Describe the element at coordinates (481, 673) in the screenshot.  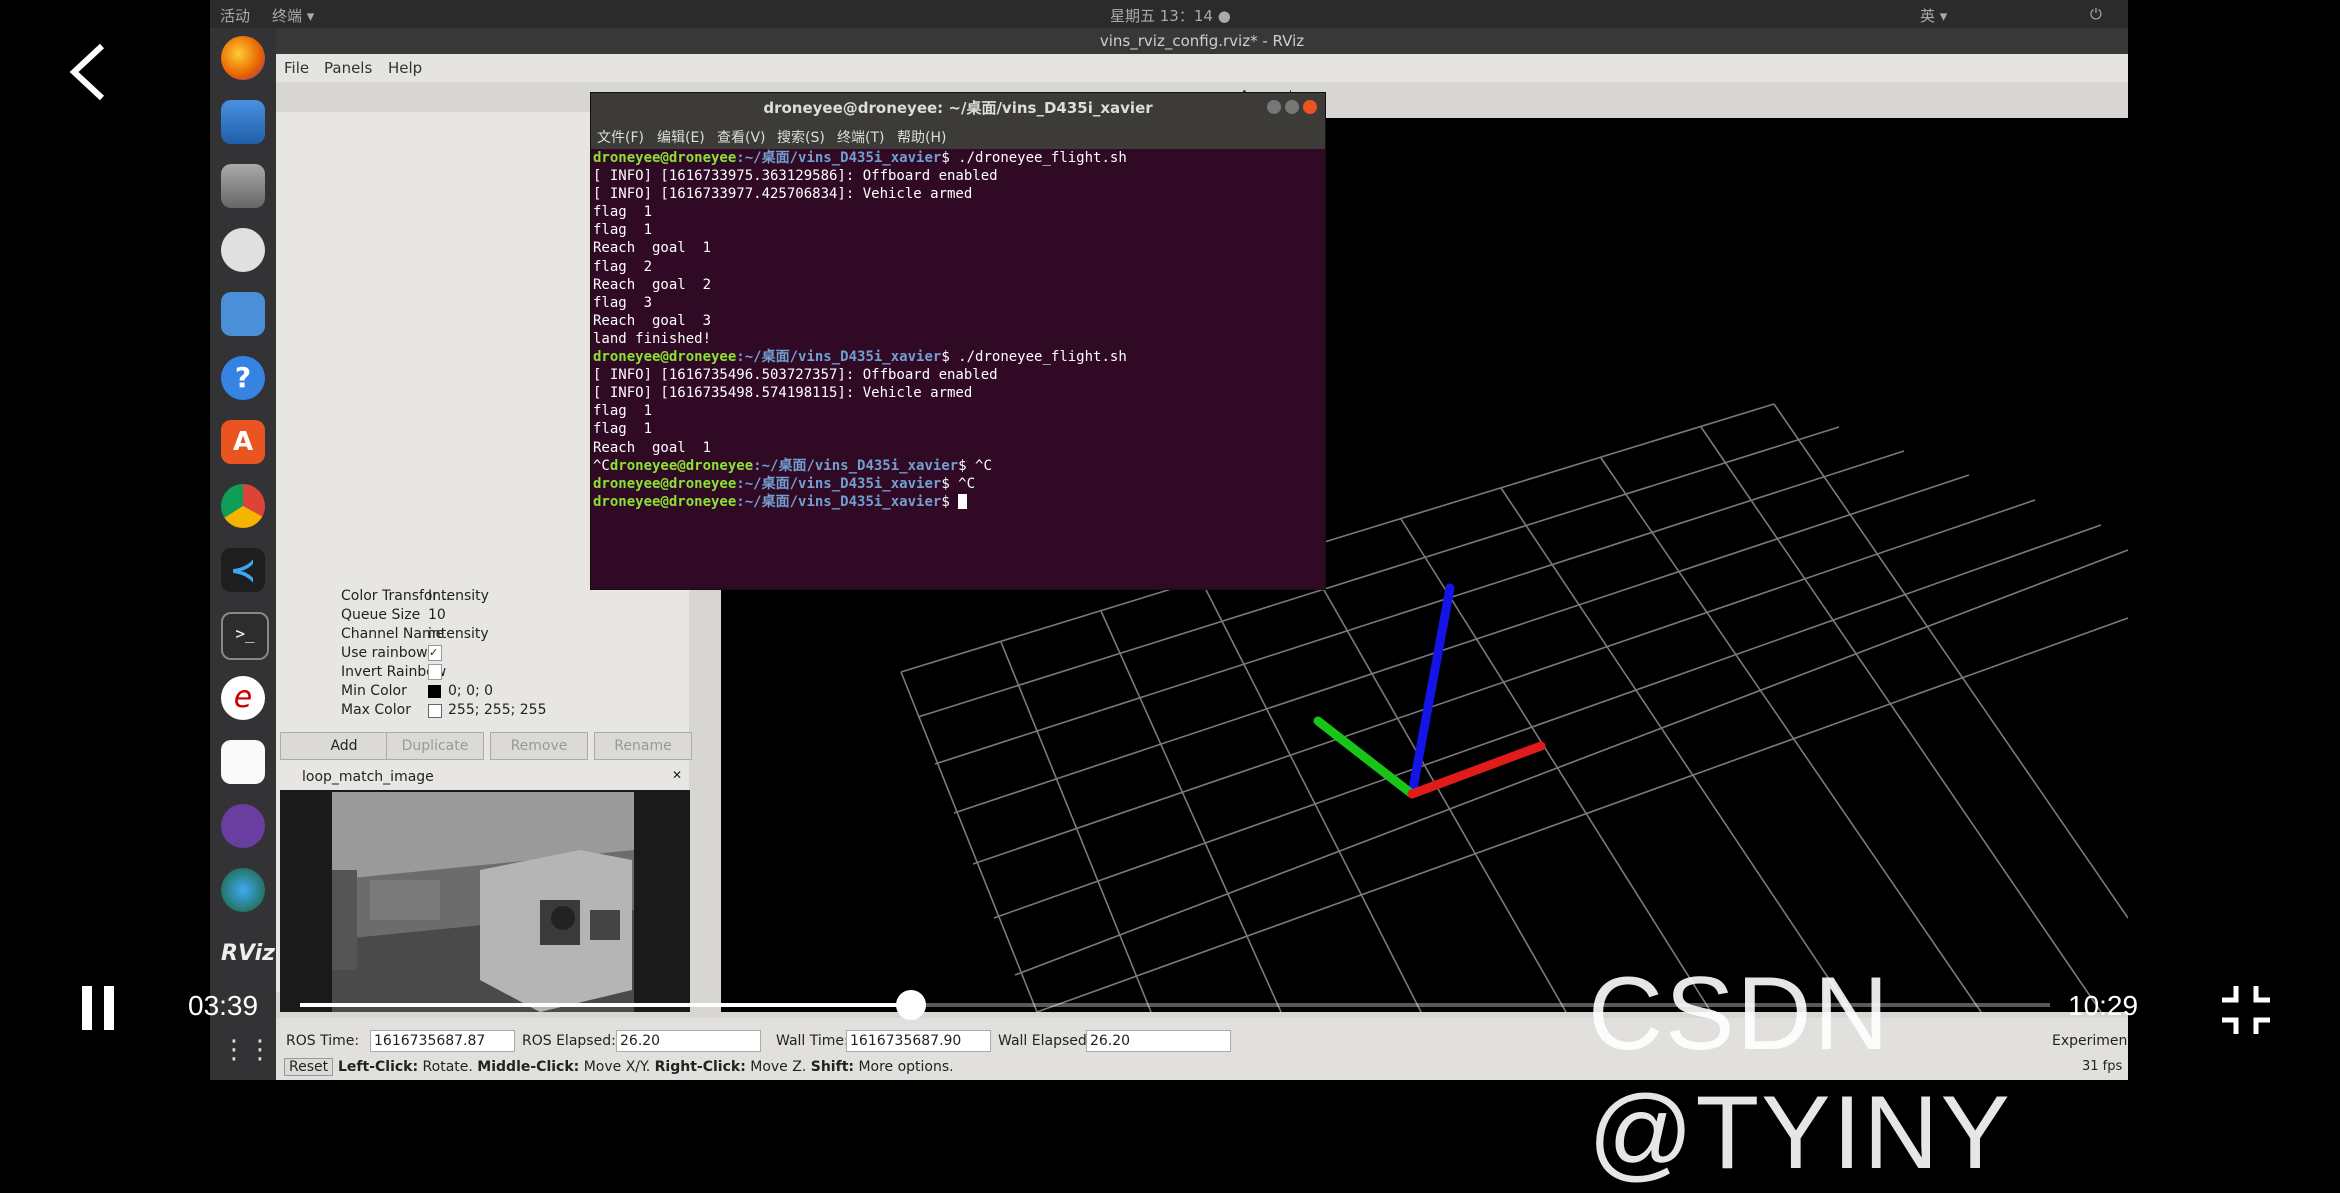
I see `property-row: Invert Rainbow` at that location.